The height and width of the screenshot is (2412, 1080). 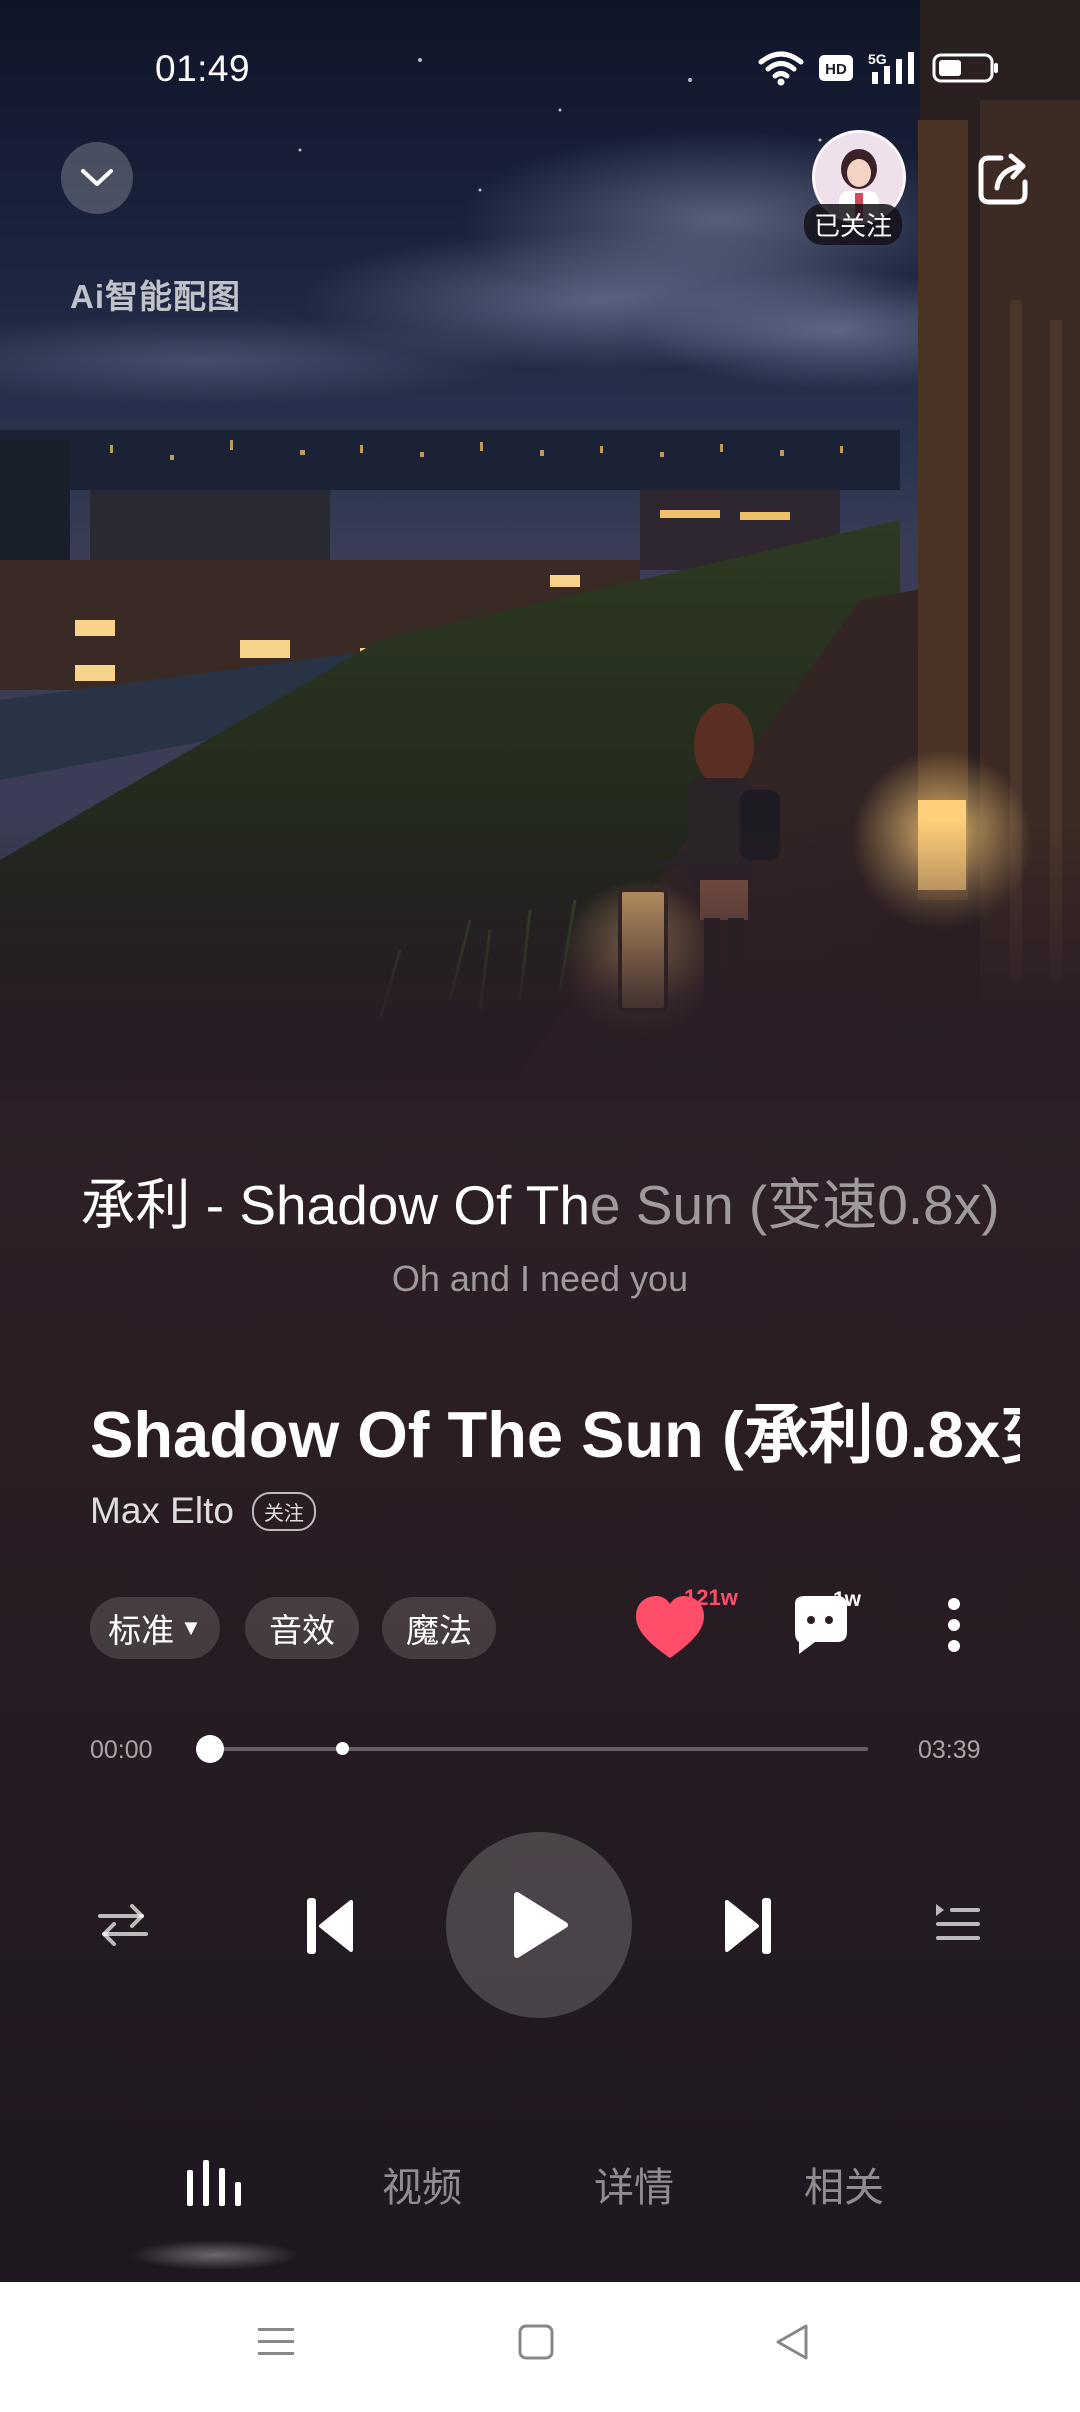 I want to click on magic-label: 魔法, so click(x=439, y=1630).